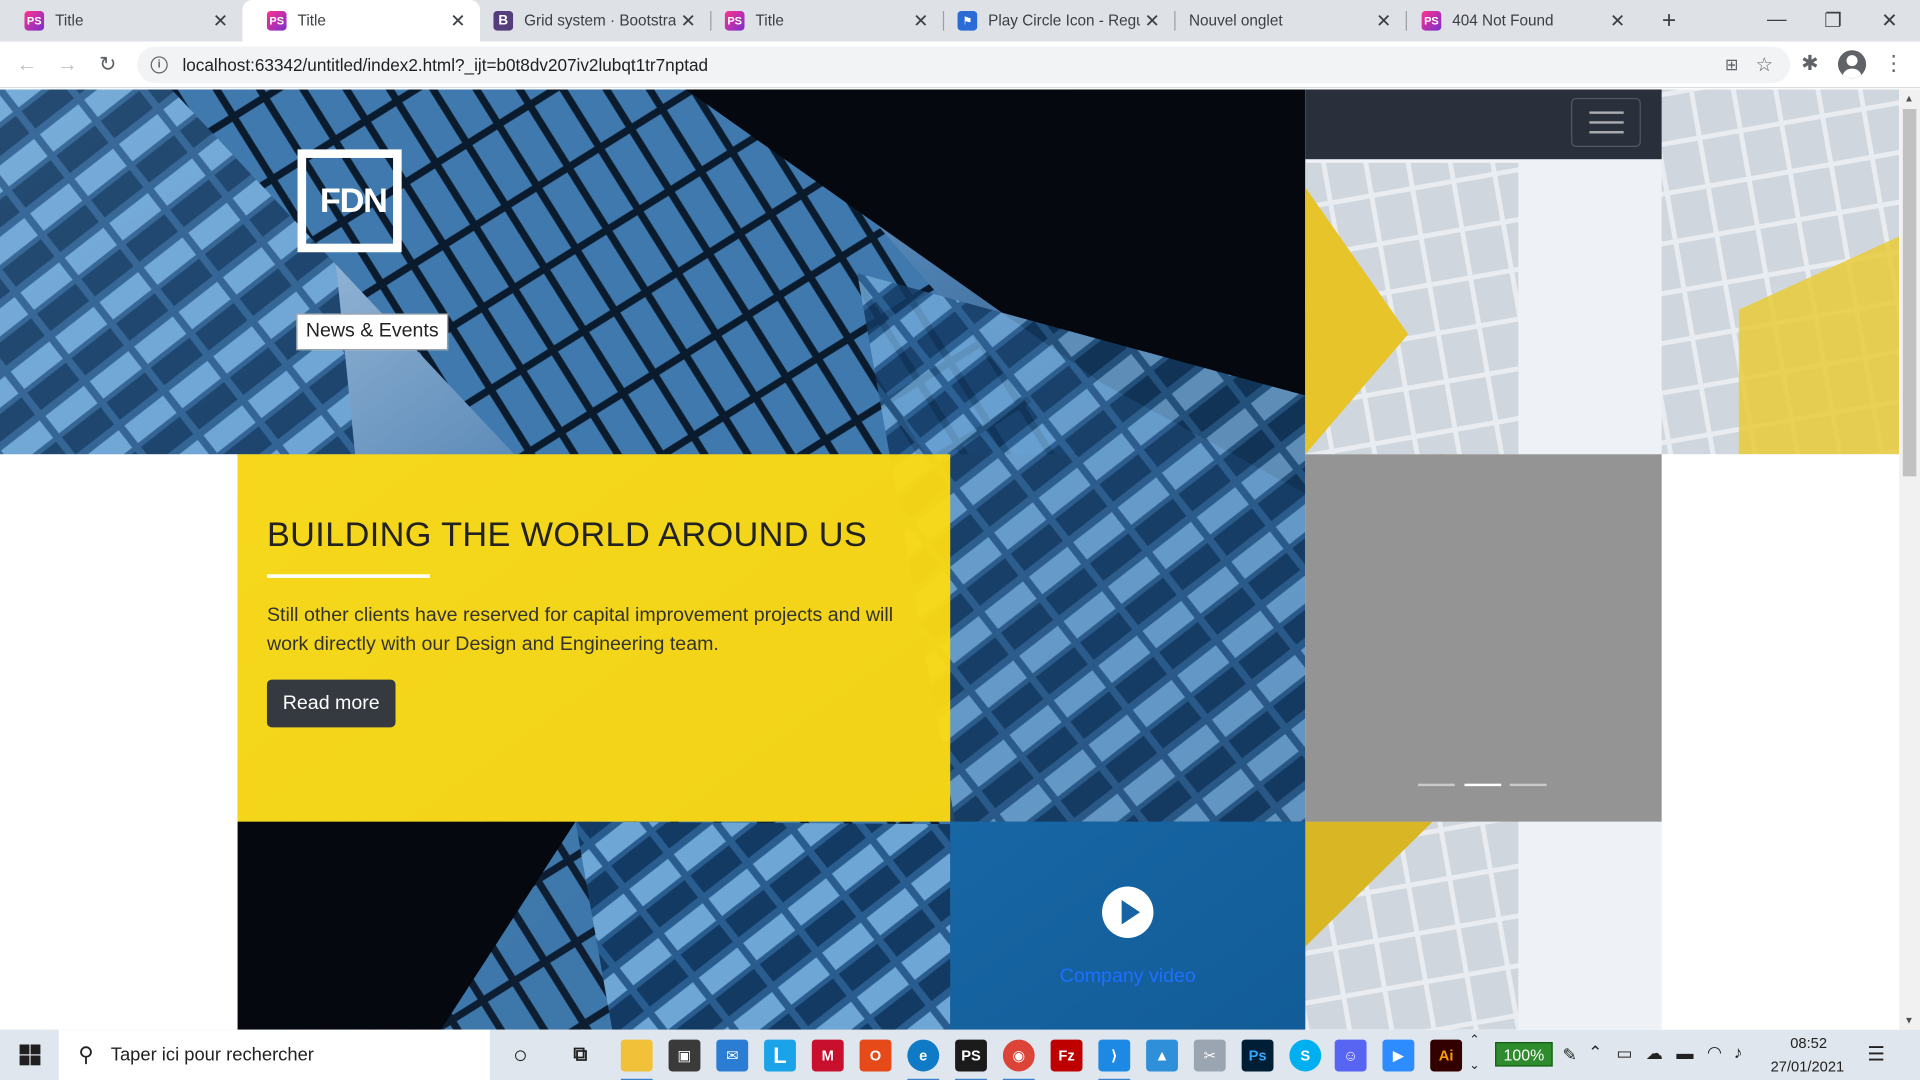 The height and width of the screenshot is (1080, 1920). What do you see at coordinates (1684, 1053) in the screenshot?
I see `battery-icon: ▬` at bounding box center [1684, 1053].